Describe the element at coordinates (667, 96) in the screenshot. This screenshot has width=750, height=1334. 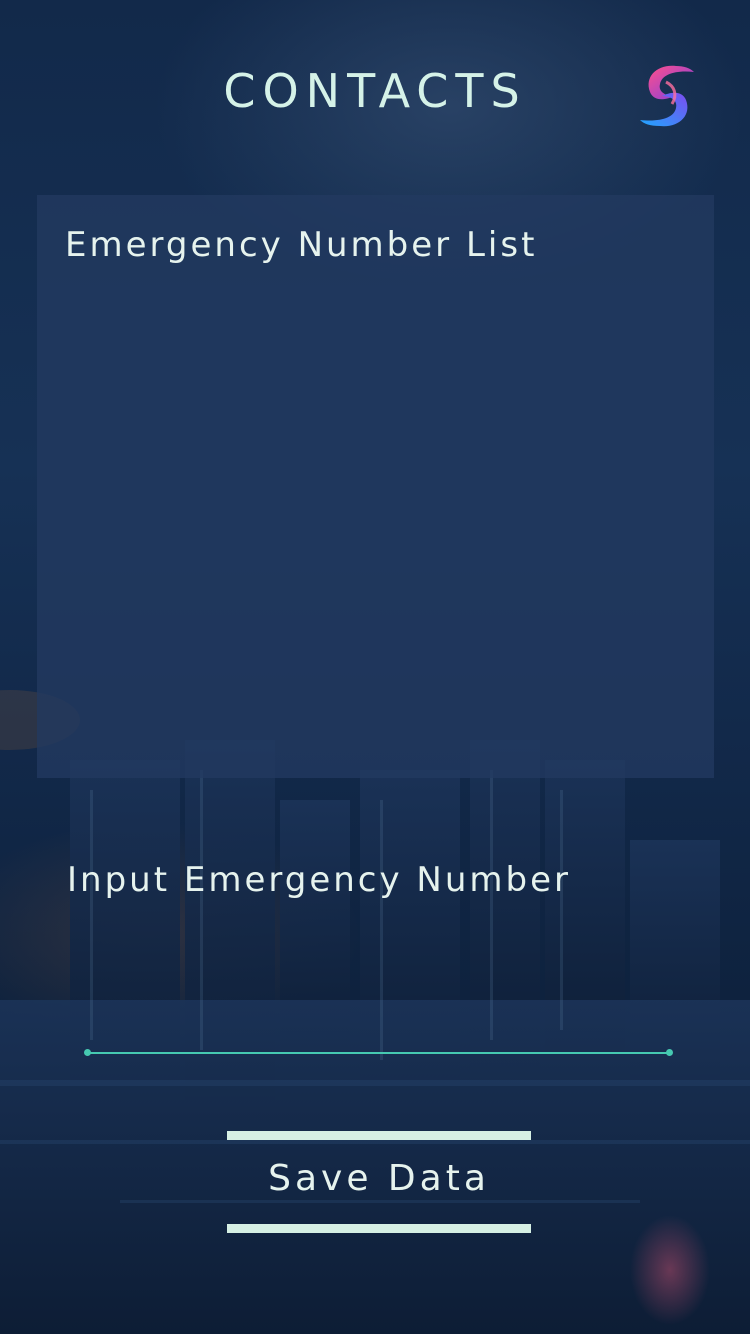
I see `swirl-logo-icon` at that location.